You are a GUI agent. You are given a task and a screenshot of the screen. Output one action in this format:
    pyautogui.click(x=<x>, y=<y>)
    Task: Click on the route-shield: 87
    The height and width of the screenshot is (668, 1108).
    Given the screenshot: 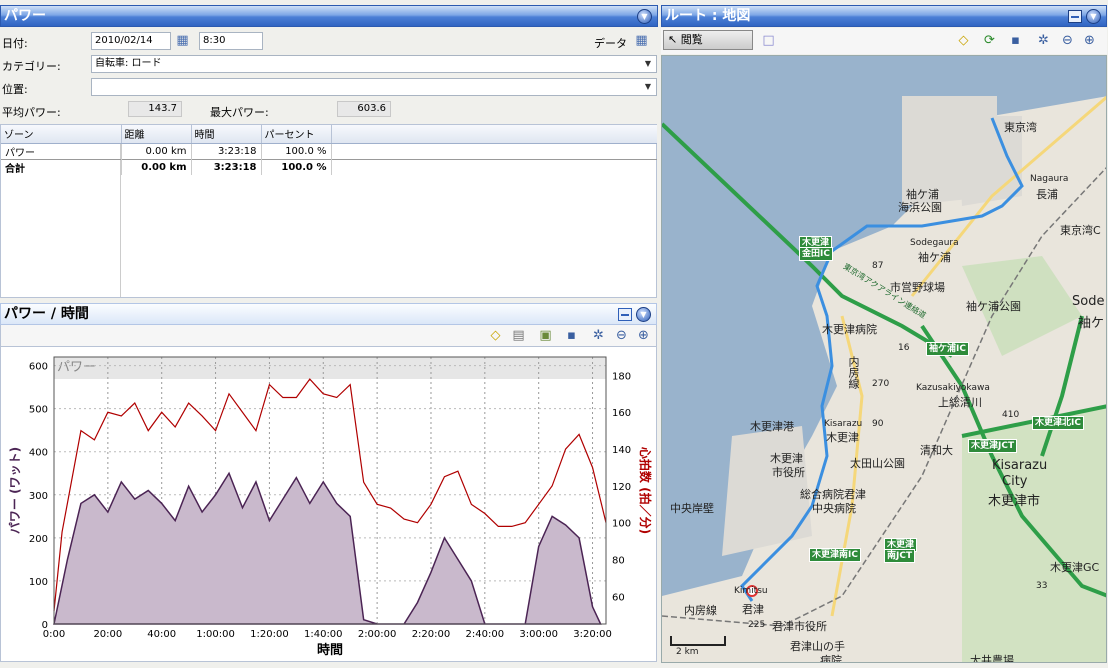 What is the action you would take?
    pyautogui.click(x=878, y=266)
    